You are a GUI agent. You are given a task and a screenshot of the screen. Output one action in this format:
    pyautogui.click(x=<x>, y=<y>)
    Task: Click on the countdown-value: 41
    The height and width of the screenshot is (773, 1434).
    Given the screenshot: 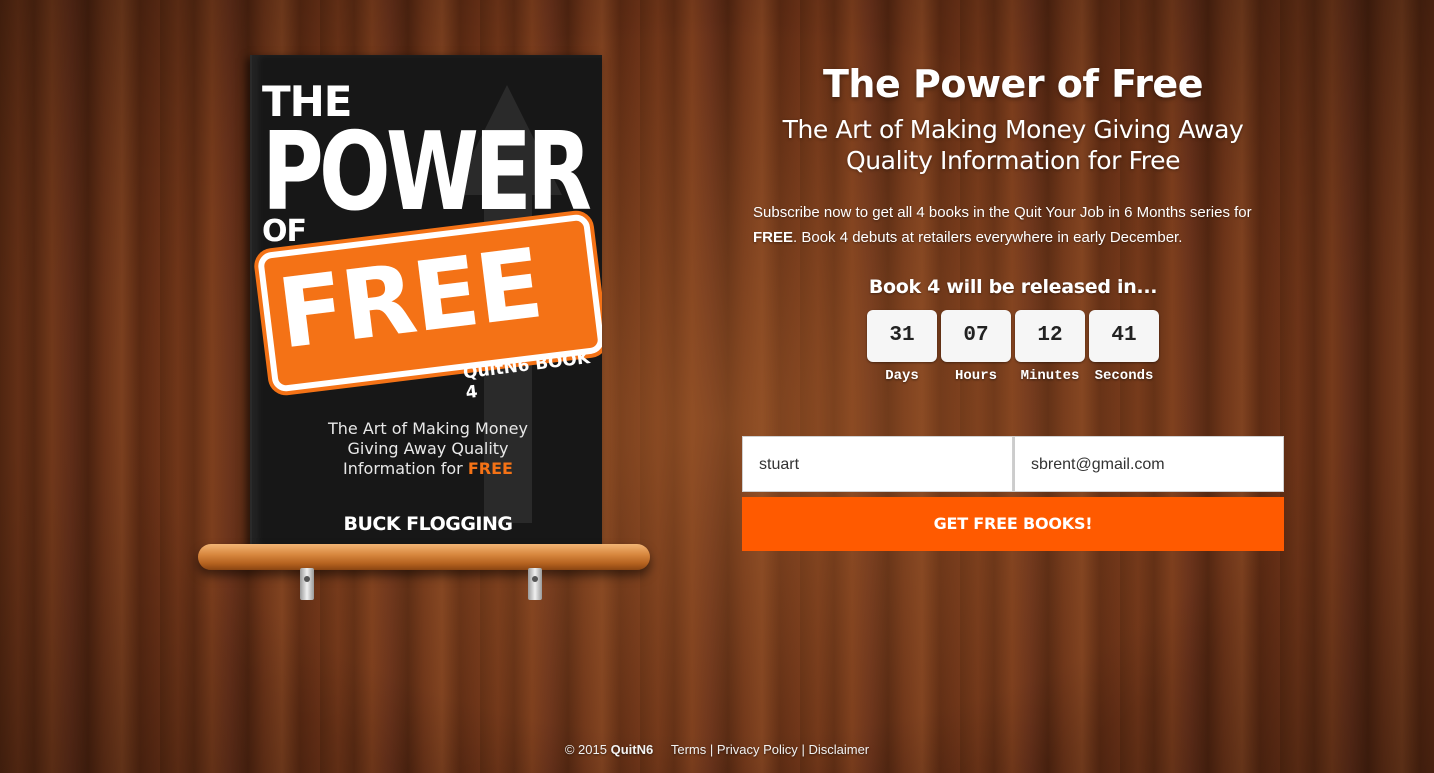 What is the action you would take?
    pyautogui.click(x=1124, y=336)
    